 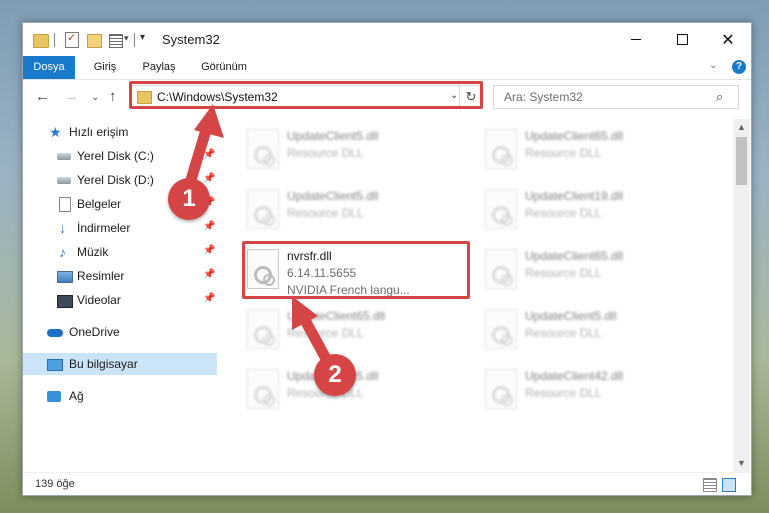 I want to click on up-arrow-icon: ↑, so click(x=113, y=96).